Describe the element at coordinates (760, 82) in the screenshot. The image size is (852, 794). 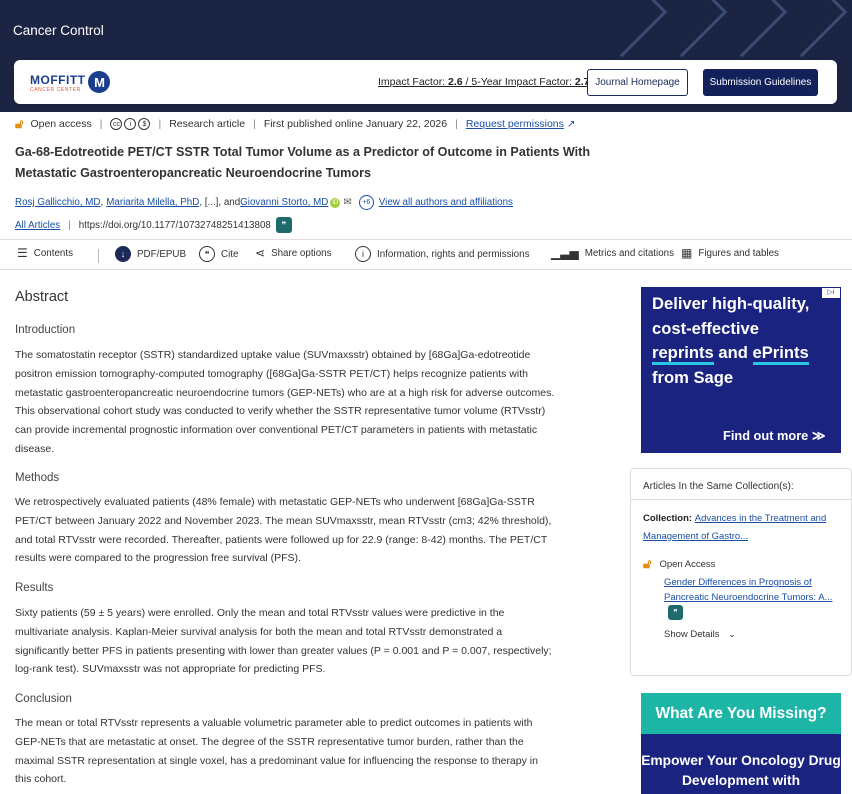
I see `submission-guidelines-button: Submission Guidelines` at that location.